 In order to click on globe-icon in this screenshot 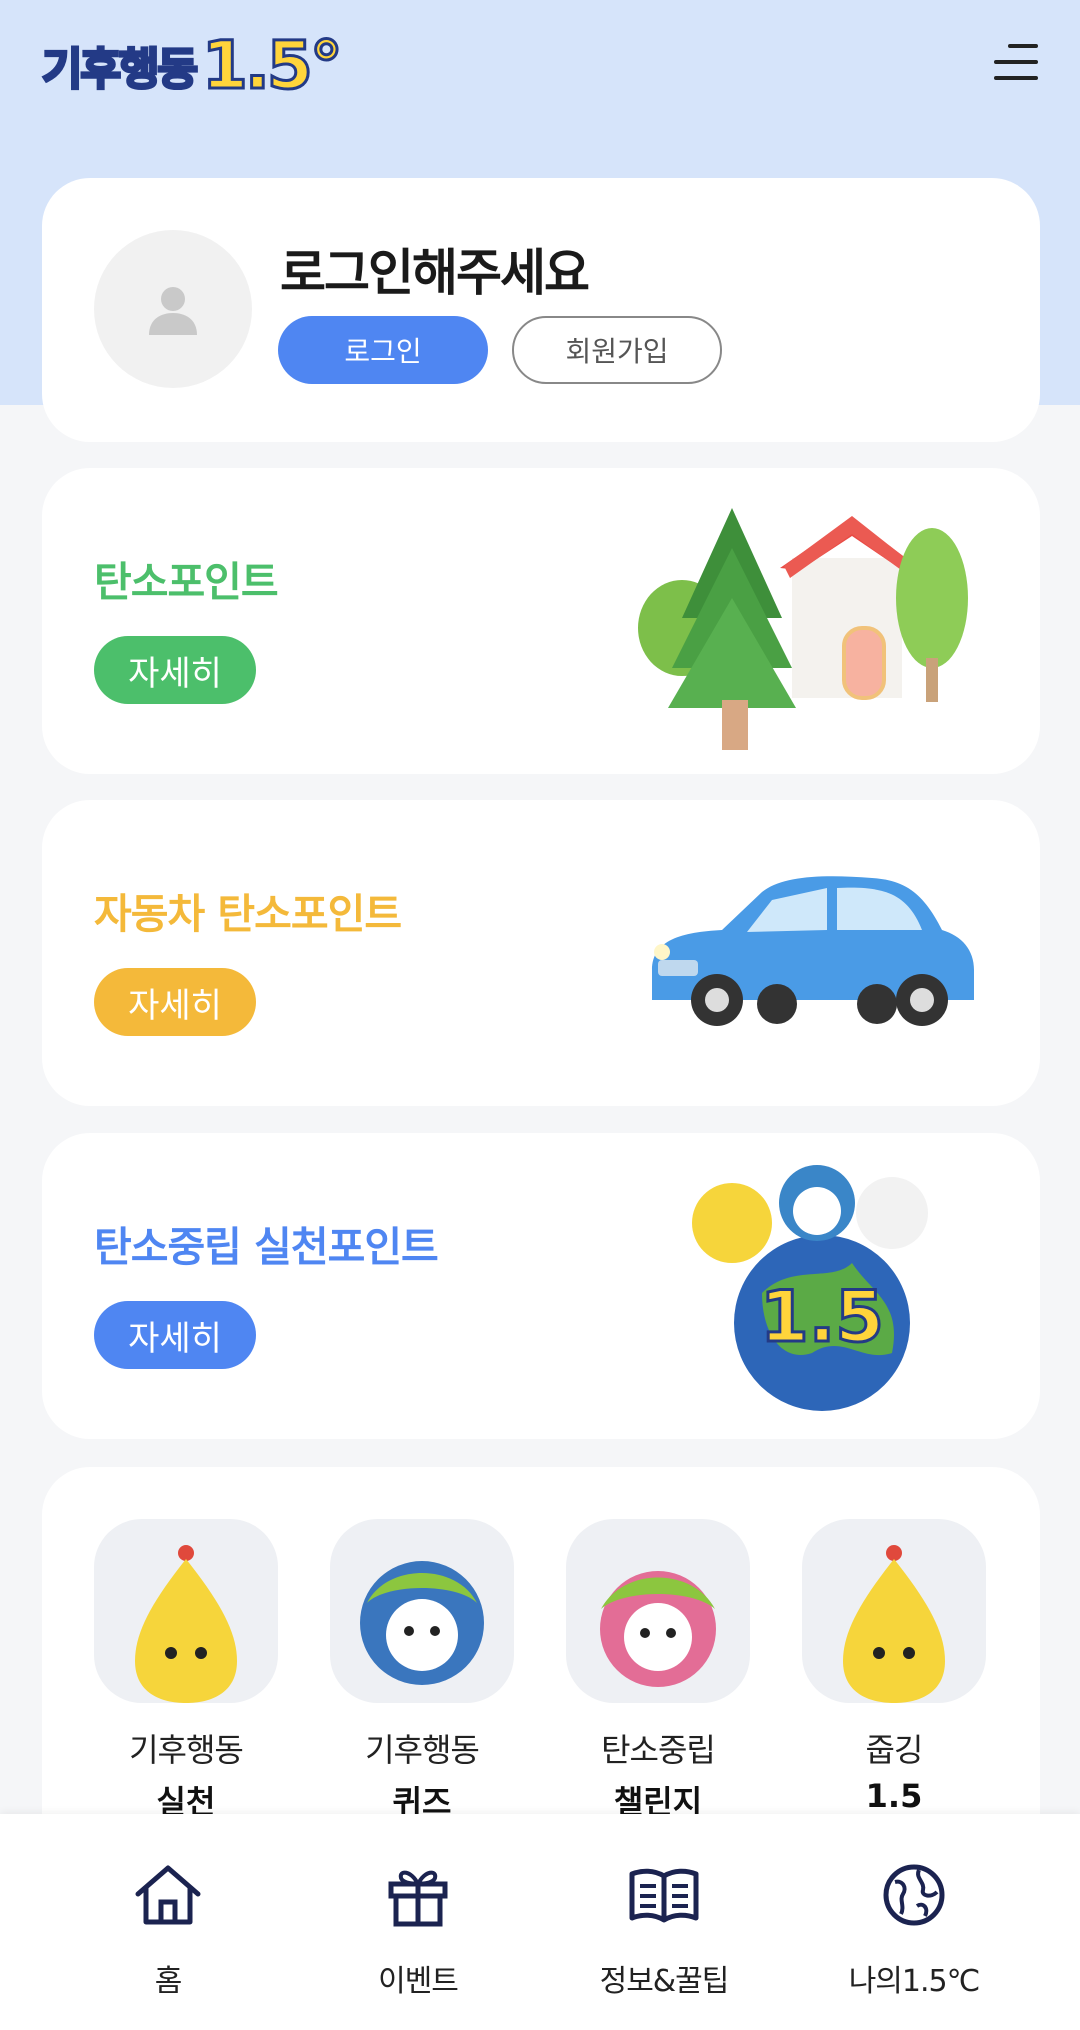, I will do `click(914, 1895)`.